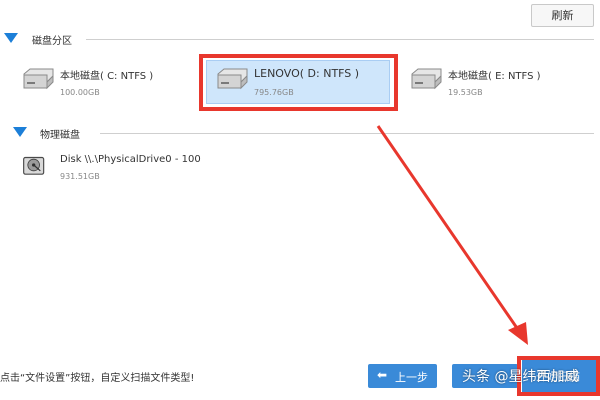 This screenshot has width=600, height=400. Describe the element at coordinates (300, 135) in the screenshot. I see `physical-section-header: 物理磁盘` at that location.